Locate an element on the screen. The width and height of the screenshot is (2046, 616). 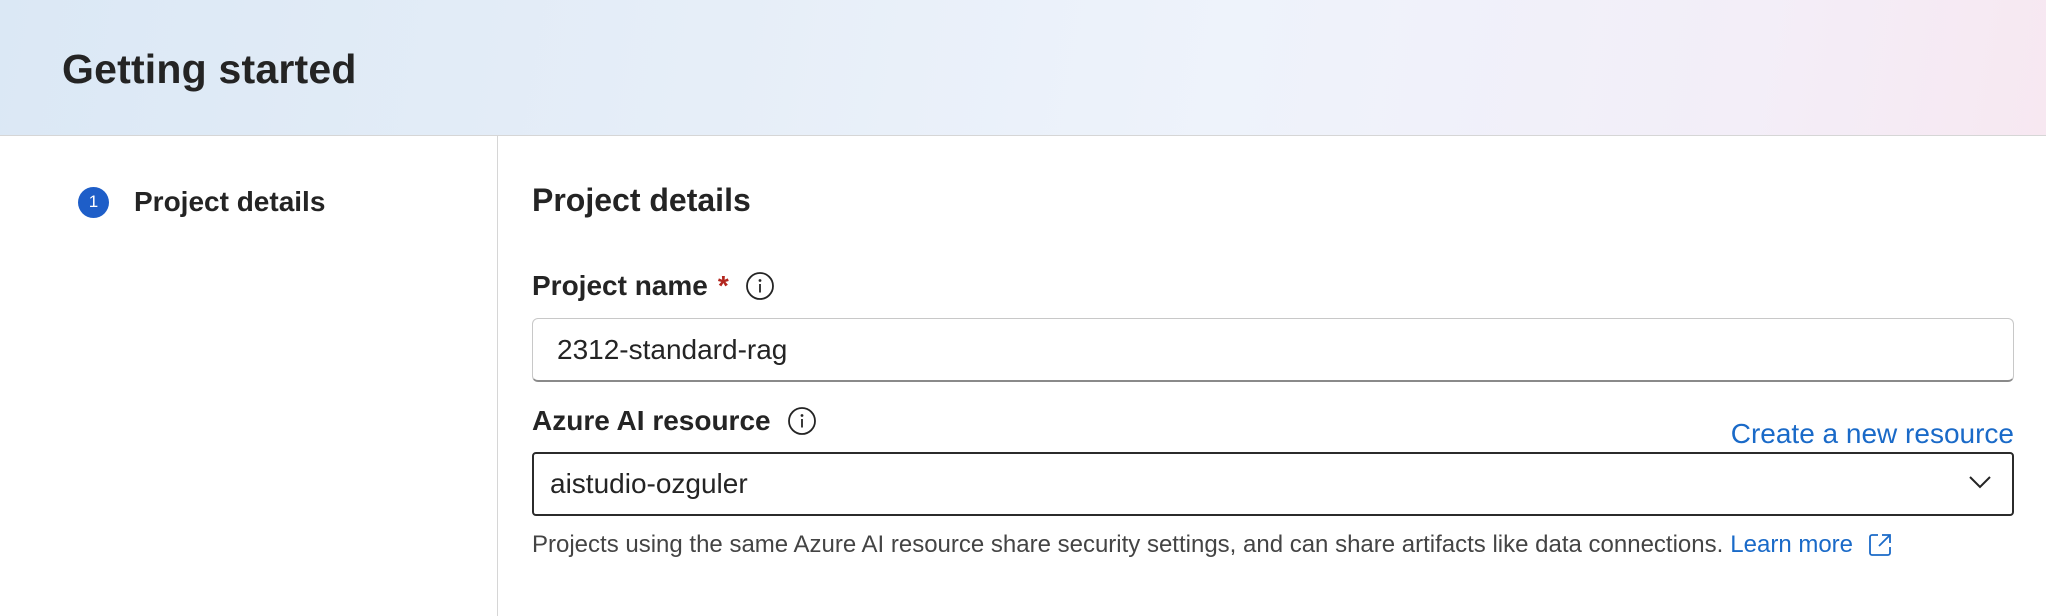
learn-more-link: Learn more is located at coordinates (1811, 545).